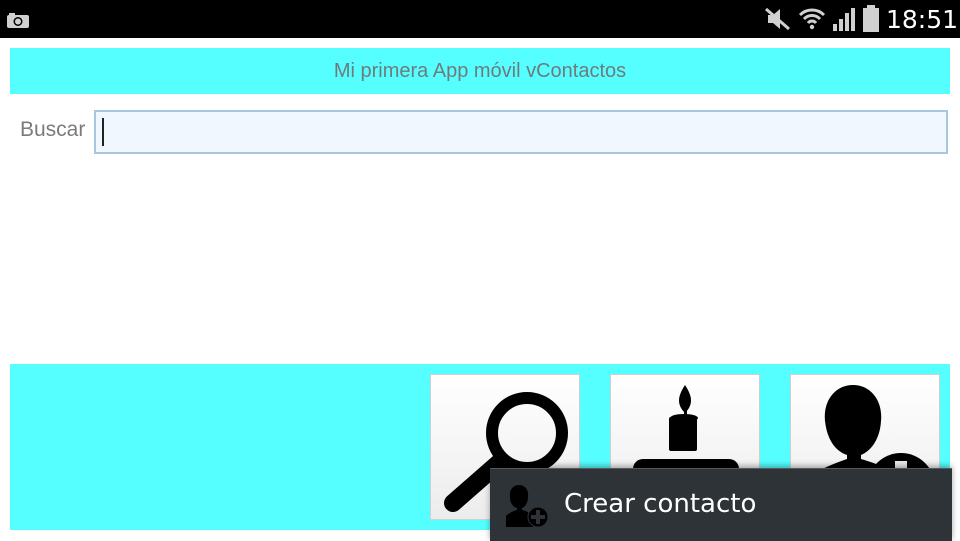 This screenshot has height=541, width=960. What do you see at coordinates (812, 19) in the screenshot?
I see `wifi-icon` at bounding box center [812, 19].